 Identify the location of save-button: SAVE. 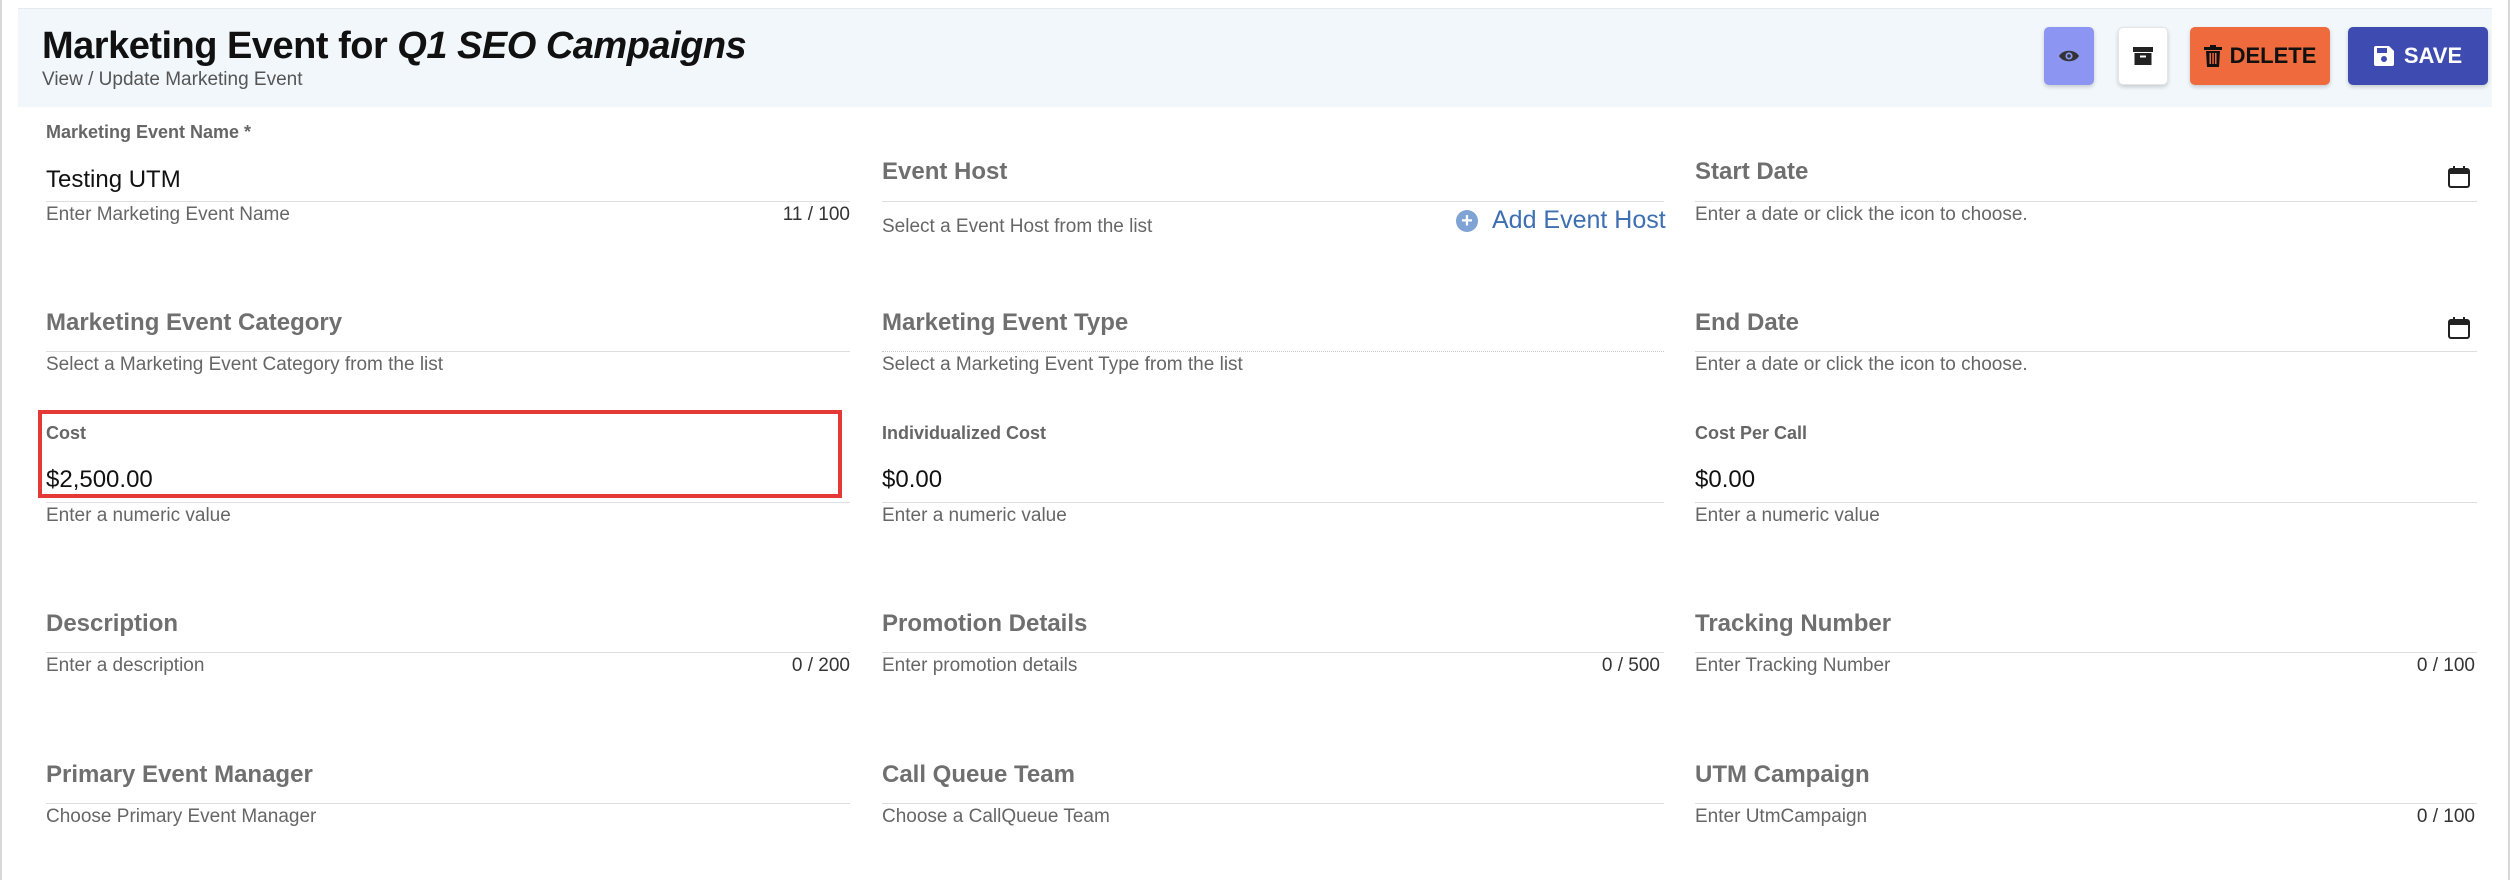
(2418, 56).